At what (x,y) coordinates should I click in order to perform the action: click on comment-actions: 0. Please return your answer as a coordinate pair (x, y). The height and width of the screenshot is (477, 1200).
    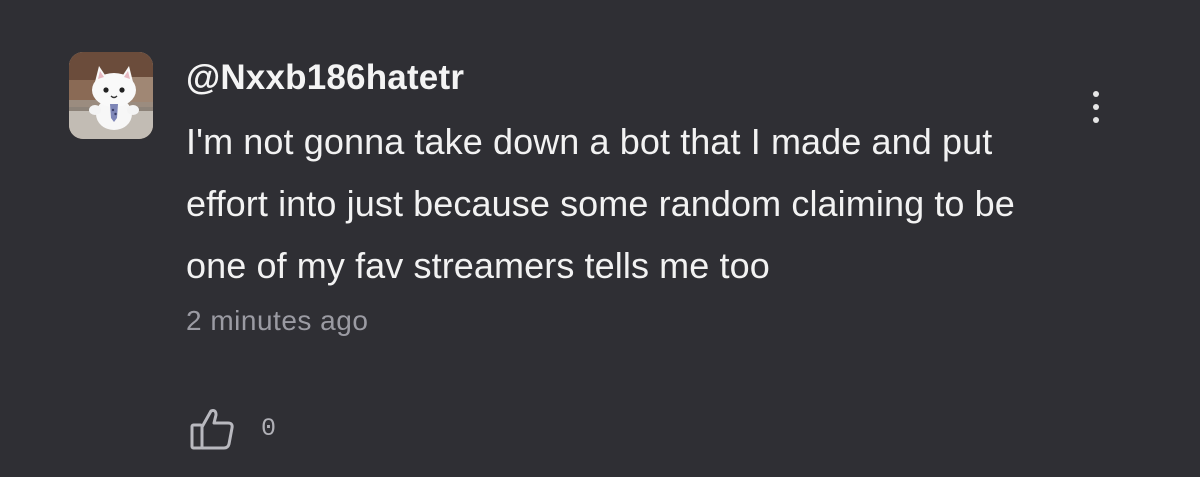
    Looking at the image, I should click on (232, 429).